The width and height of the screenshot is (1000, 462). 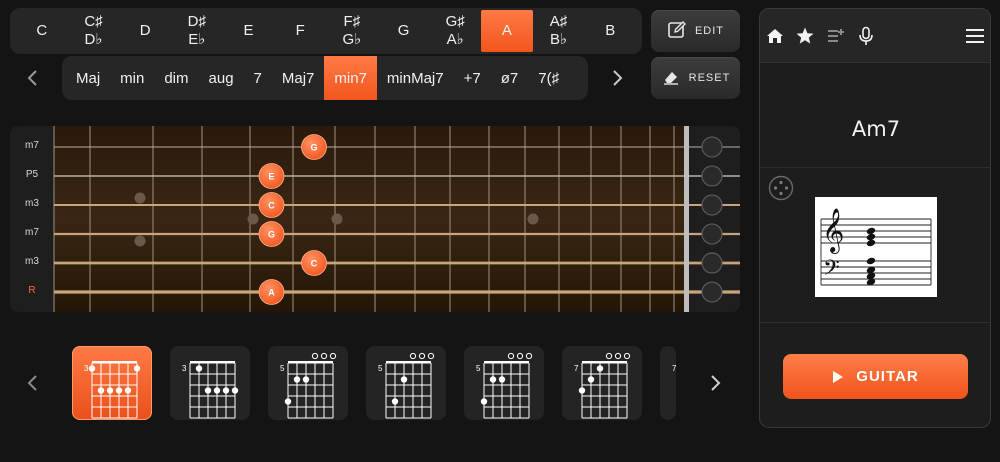 I want to click on fret-note-label: E, so click(x=271, y=177).